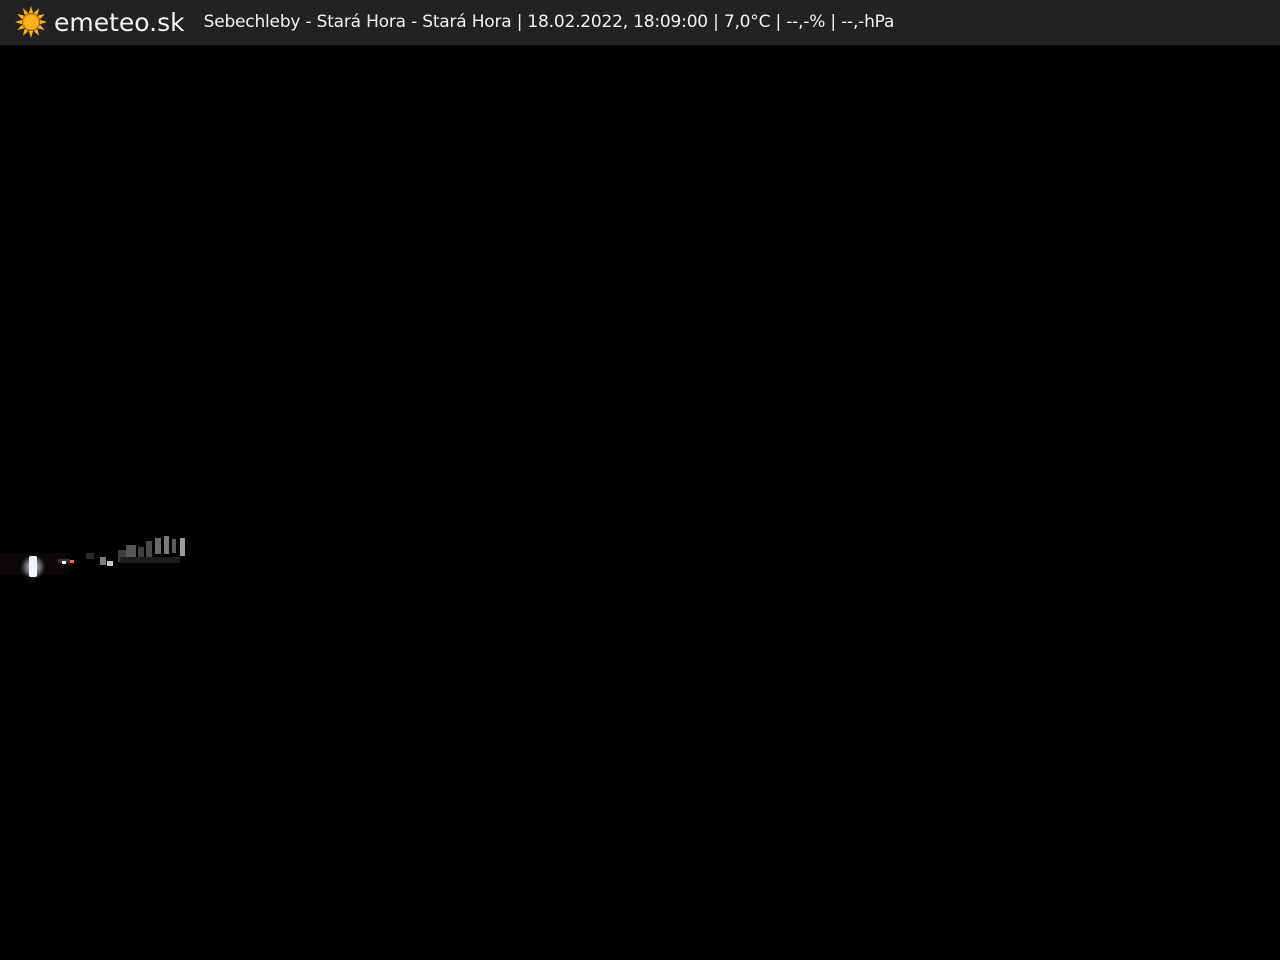 The image size is (1280, 960). I want to click on sun-icon, so click(31, 22).